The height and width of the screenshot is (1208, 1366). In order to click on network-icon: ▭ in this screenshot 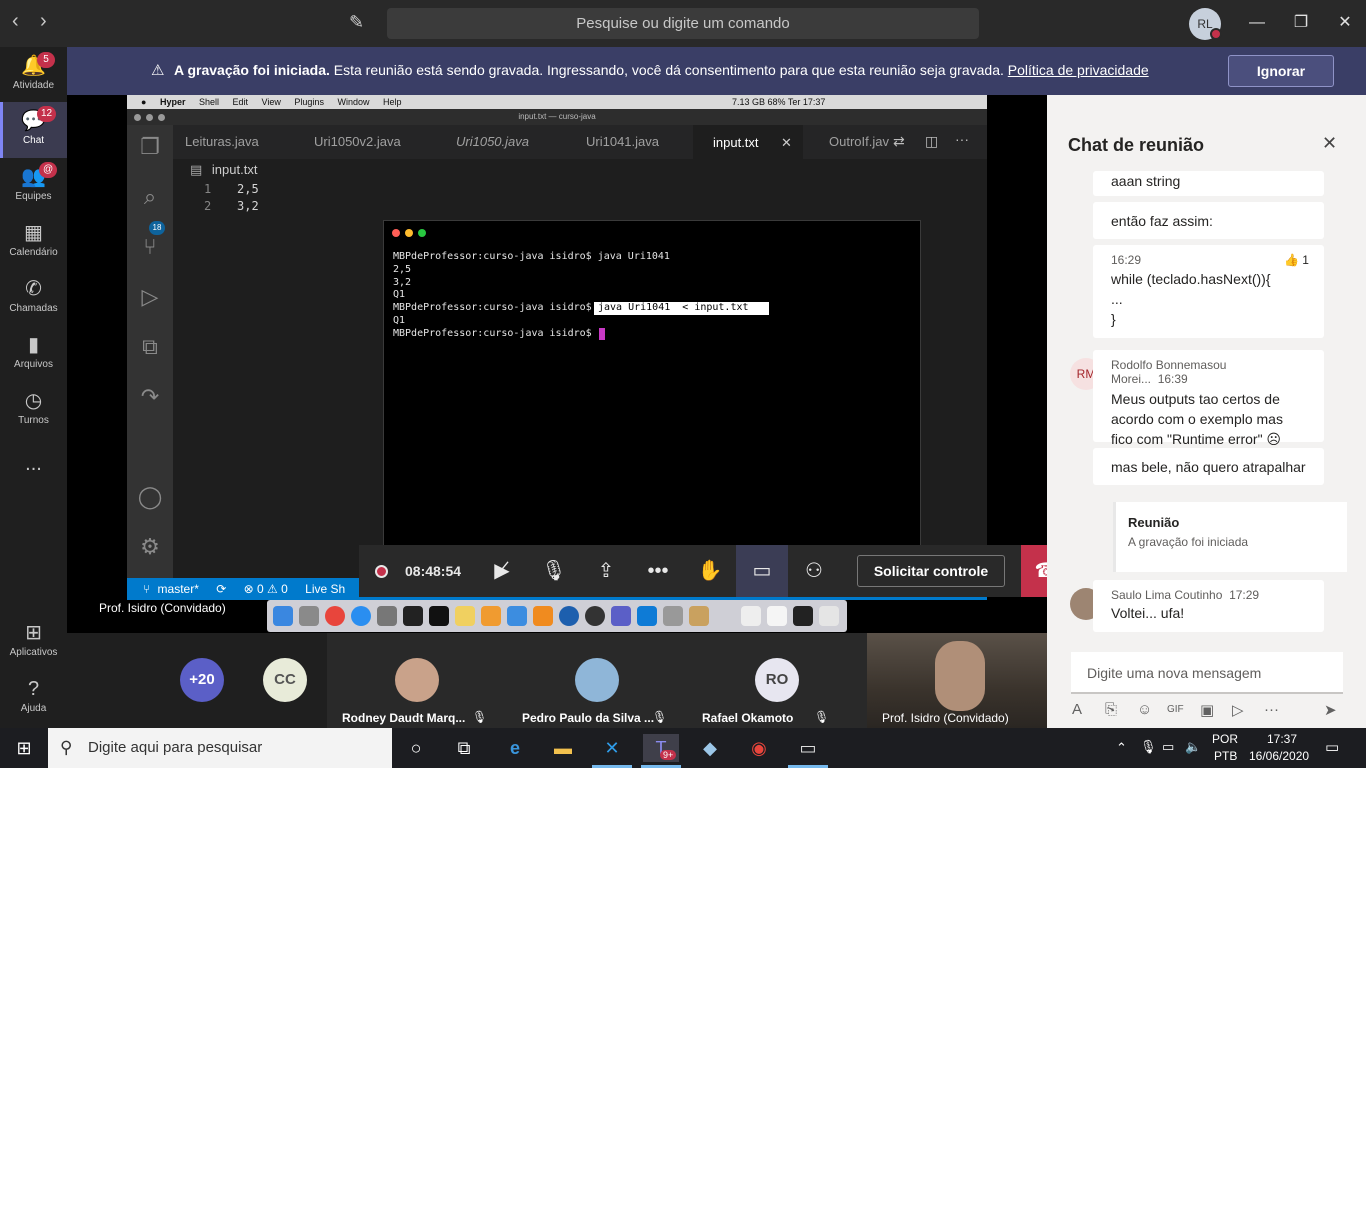, I will do `click(1168, 747)`.